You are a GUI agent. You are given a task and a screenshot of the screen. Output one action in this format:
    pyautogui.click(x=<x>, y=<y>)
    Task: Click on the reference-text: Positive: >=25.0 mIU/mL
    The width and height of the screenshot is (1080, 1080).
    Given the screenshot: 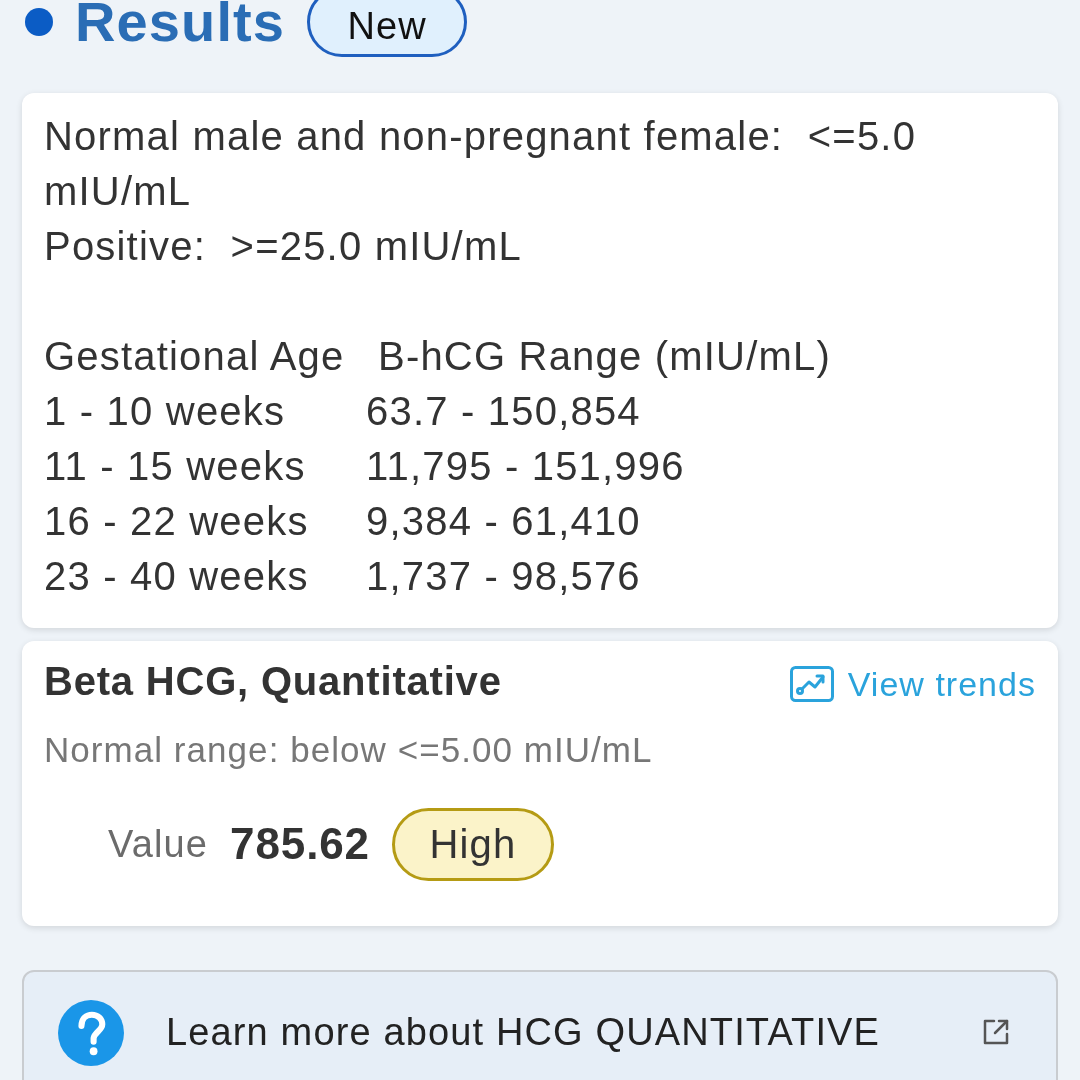 What is the action you would take?
    pyautogui.click(x=283, y=246)
    